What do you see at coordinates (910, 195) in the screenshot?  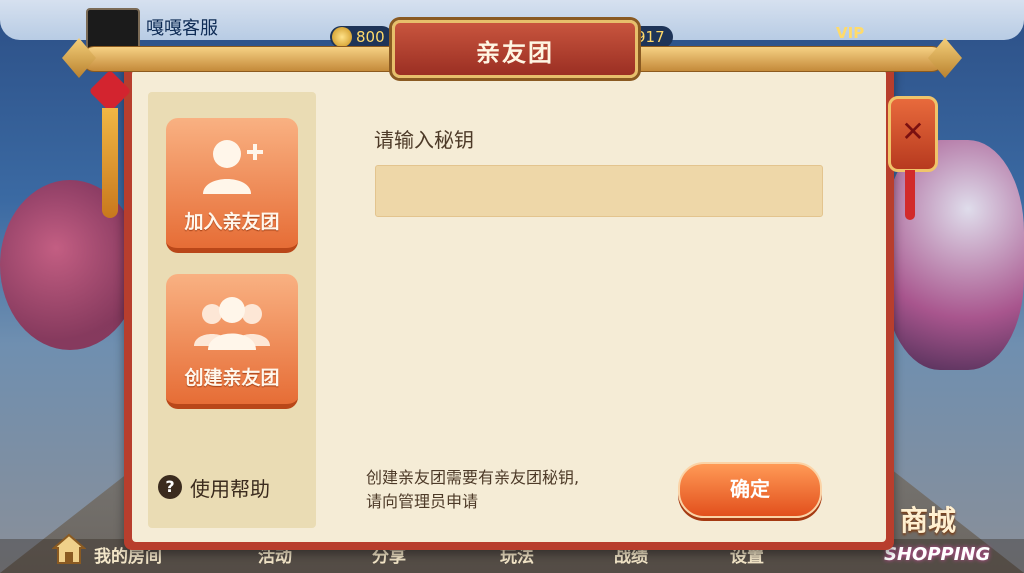 I see `tassel-right` at bounding box center [910, 195].